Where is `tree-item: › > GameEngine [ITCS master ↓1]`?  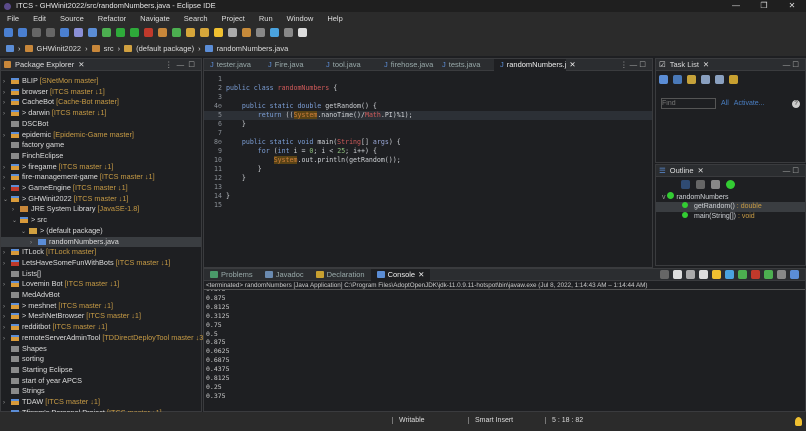 tree-item: › > GameEngine [ITCS master ↓1] is located at coordinates (64, 188).